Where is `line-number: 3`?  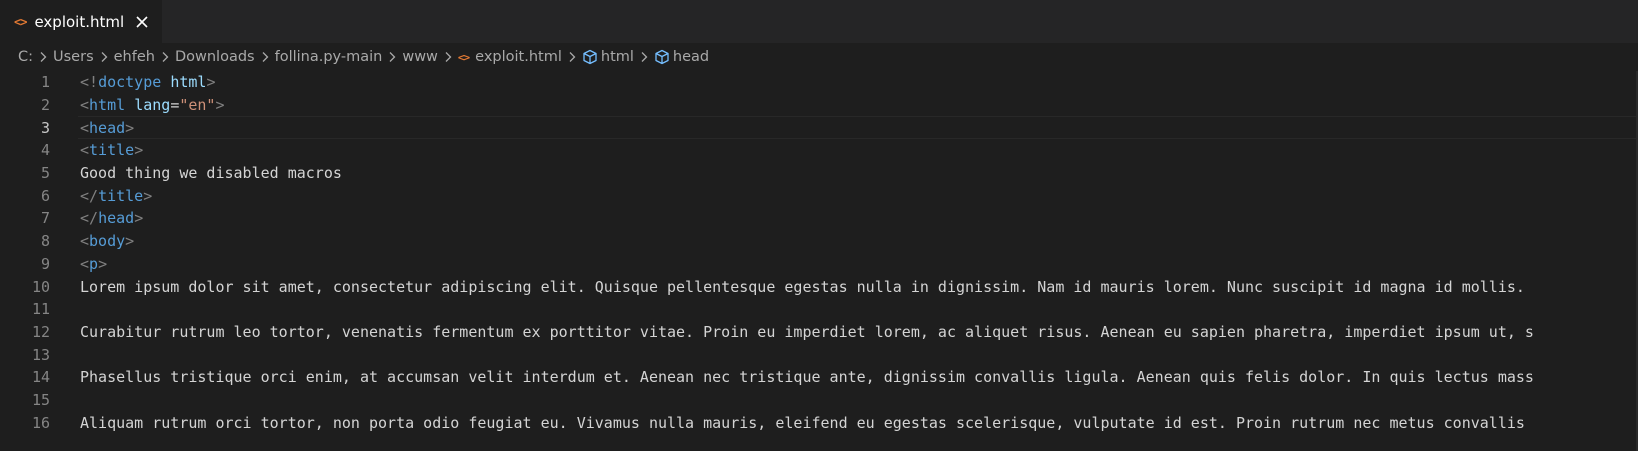 line-number: 3 is located at coordinates (45, 127).